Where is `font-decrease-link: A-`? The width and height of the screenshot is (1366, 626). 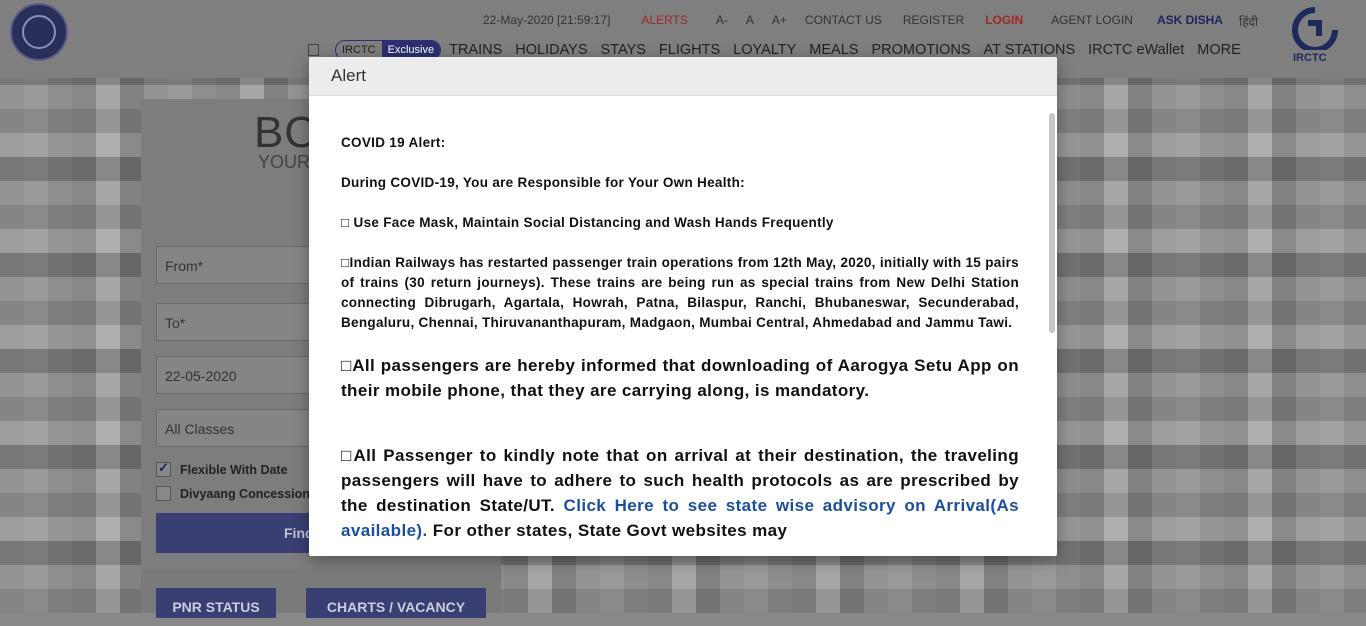 font-decrease-link: A- is located at coordinates (722, 20).